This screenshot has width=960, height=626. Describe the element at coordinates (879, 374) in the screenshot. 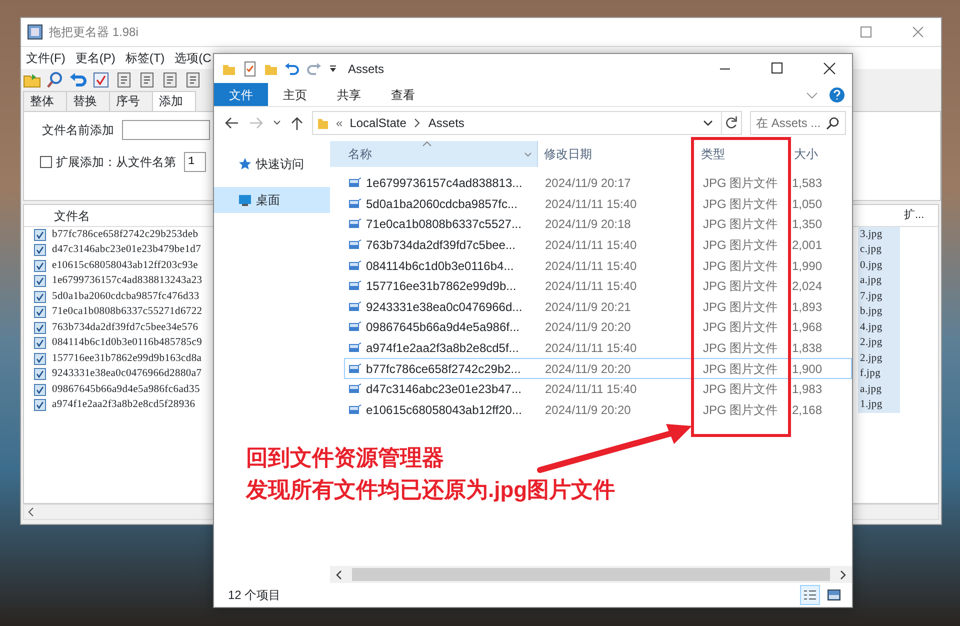

I see `file-name: f.jpg` at that location.